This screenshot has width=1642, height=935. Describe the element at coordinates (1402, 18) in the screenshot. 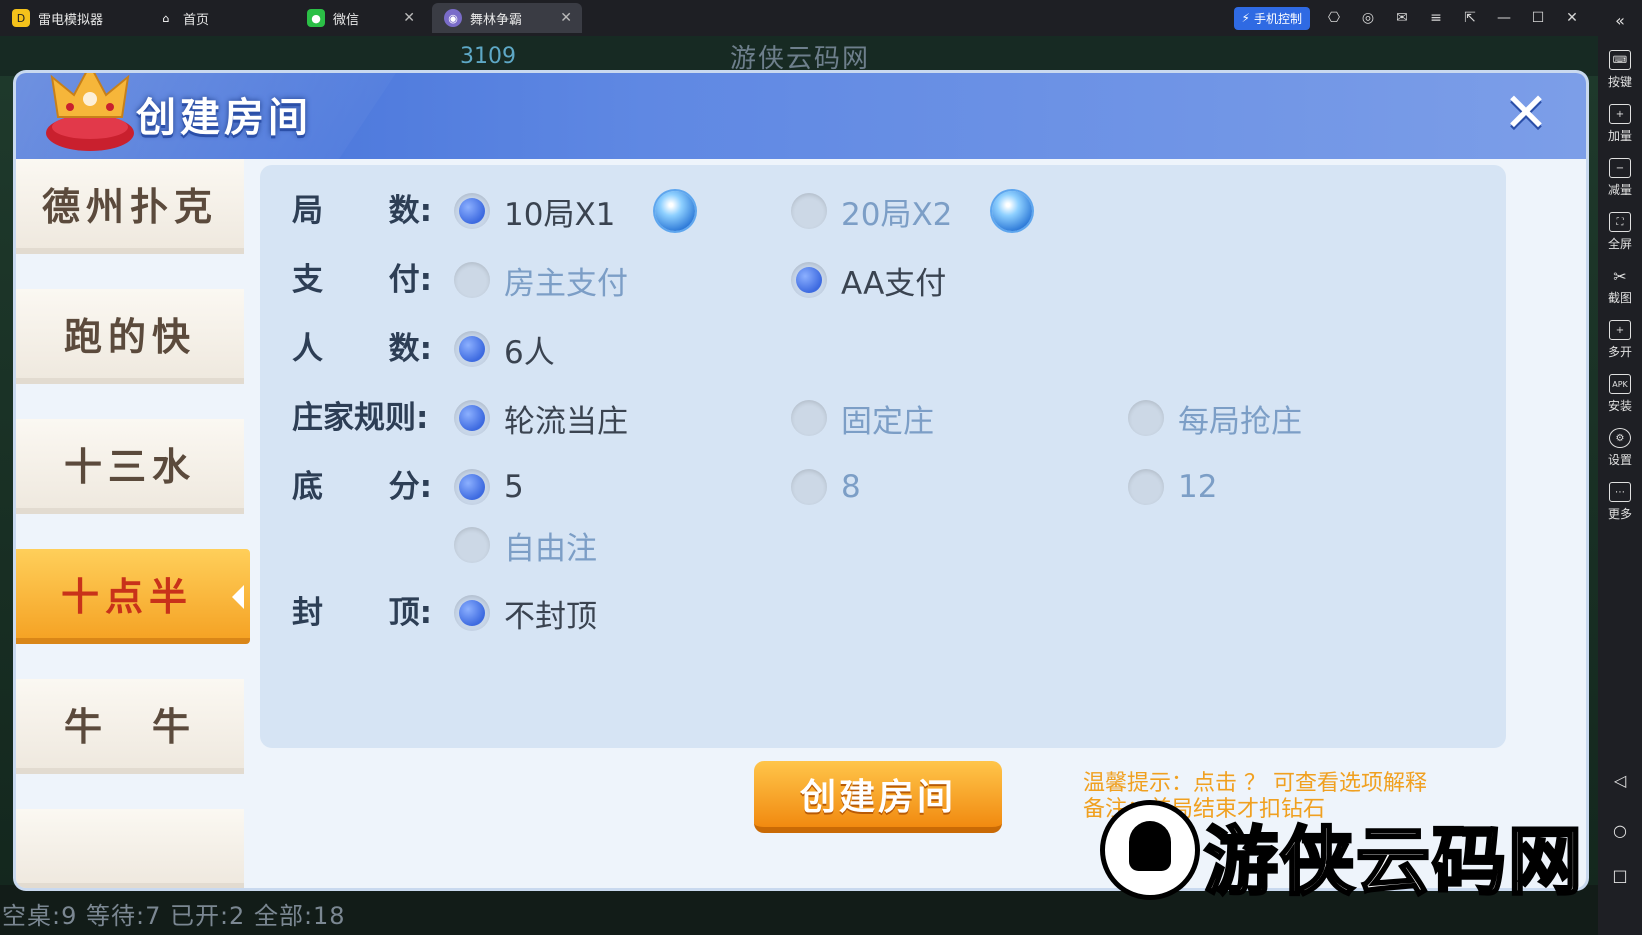

I see `mail-icon: ✉` at that location.